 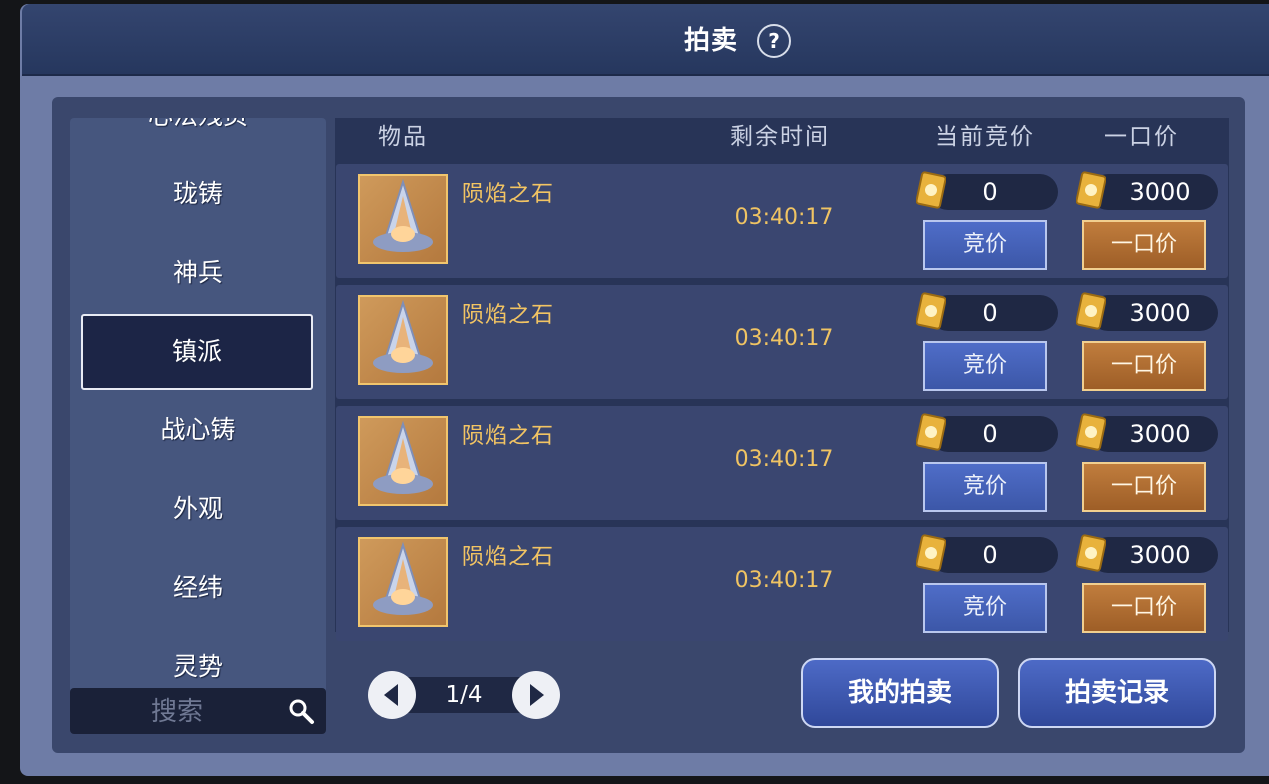 I want to click on sidebar-item-jingwei: 经纬, so click(x=198, y=588).